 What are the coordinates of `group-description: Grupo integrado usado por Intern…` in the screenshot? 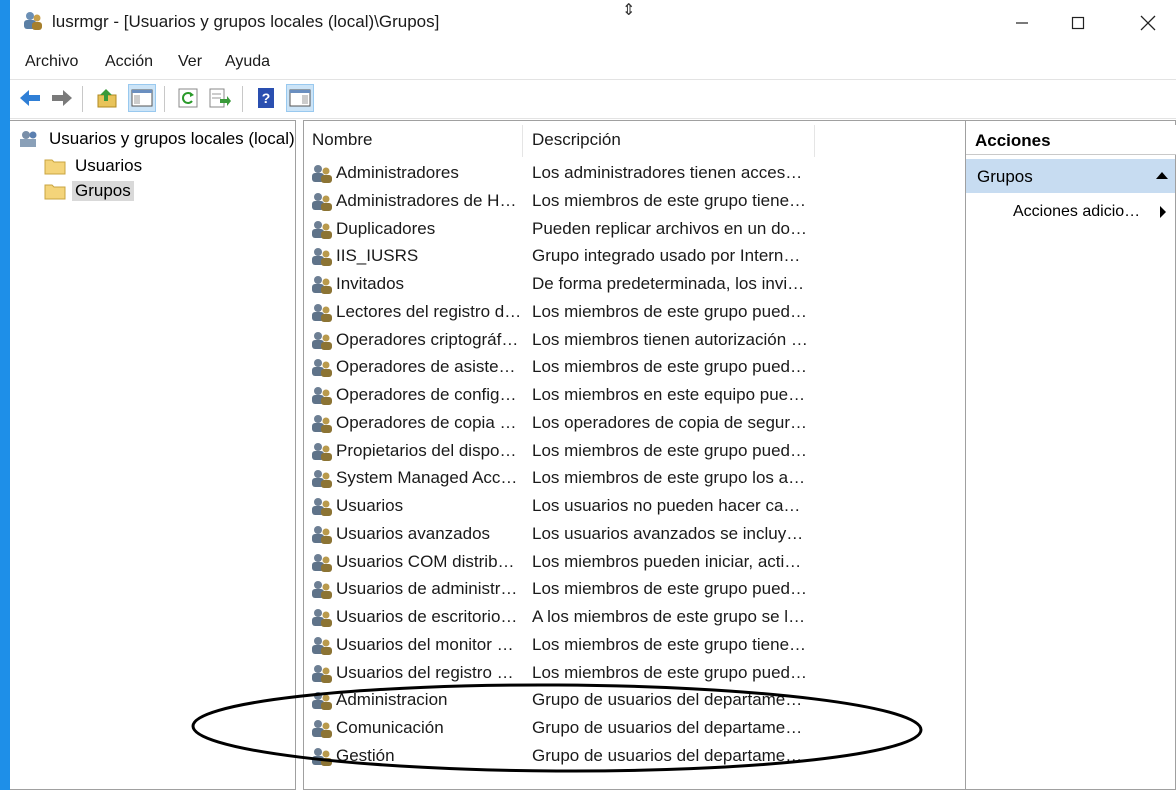 It's located at (666, 256).